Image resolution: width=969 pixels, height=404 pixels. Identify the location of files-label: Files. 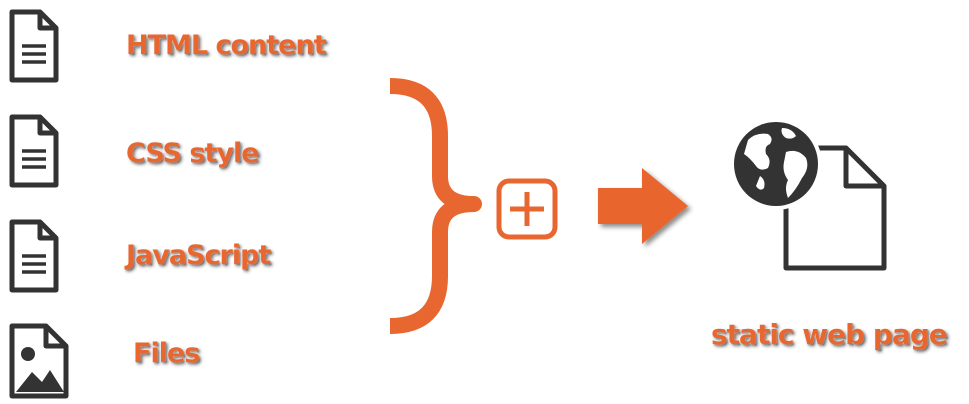
(166, 353).